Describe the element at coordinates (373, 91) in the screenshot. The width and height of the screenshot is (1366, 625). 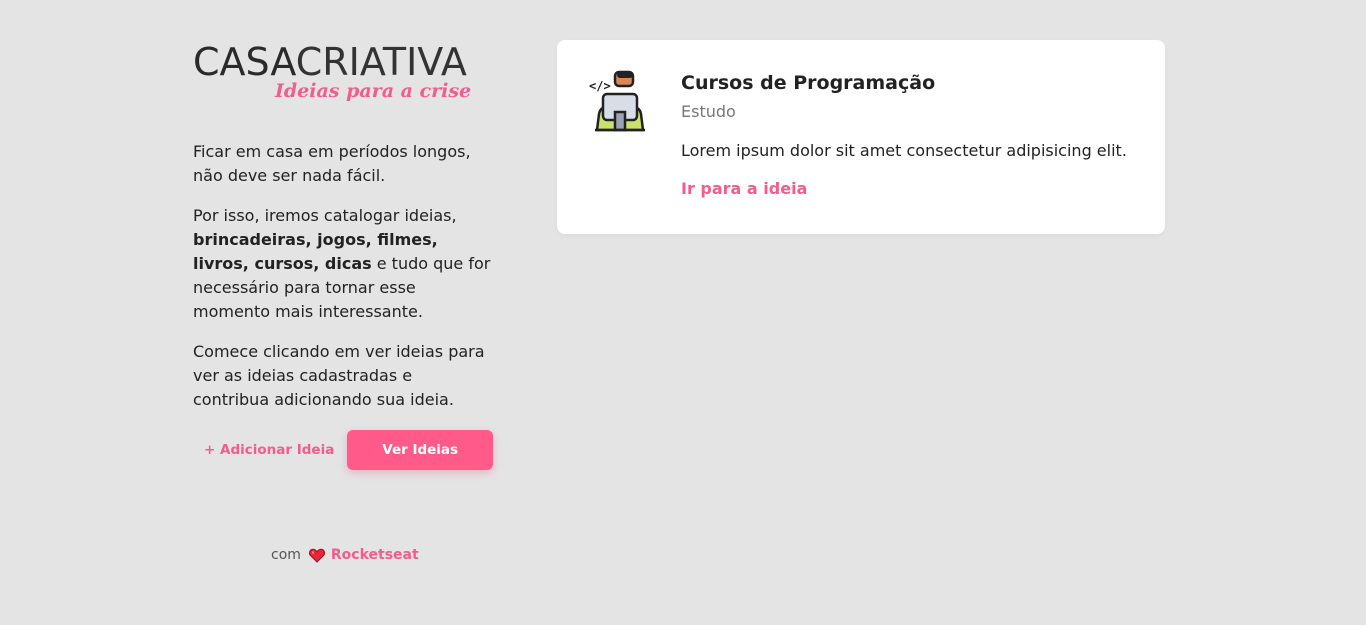
I see `logo-tagline: Ideias para a crise` at that location.